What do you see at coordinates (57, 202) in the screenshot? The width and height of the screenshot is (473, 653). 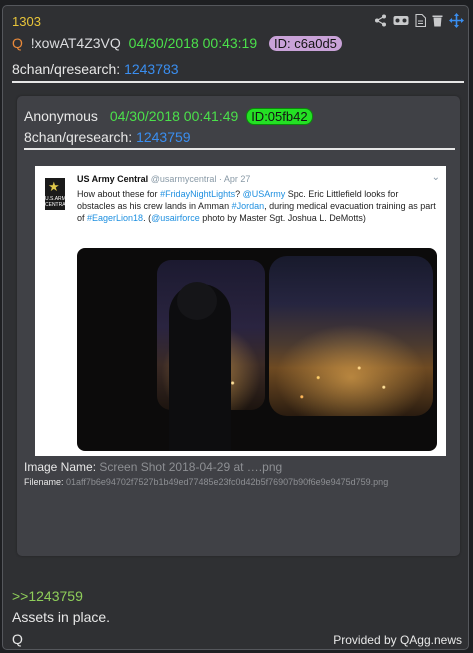 I see `army-logo-text: U.S.ARMY CENTRAL` at bounding box center [57, 202].